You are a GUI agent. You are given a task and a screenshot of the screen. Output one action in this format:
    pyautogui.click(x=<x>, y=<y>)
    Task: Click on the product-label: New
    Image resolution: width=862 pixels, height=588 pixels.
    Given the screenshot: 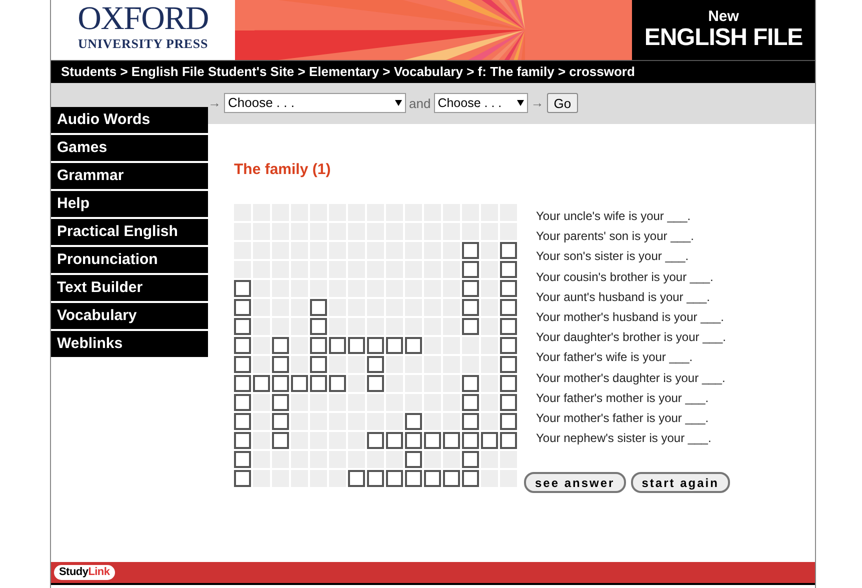 What is the action you would take?
    pyautogui.click(x=723, y=17)
    